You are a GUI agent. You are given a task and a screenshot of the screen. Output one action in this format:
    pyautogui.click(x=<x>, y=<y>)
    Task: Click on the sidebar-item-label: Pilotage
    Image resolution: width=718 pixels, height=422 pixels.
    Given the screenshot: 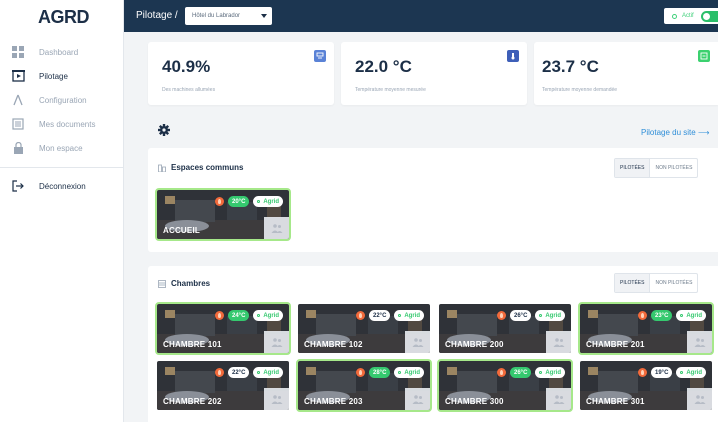 What is the action you would take?
    pyautogui.click(x=53, y=76)
    